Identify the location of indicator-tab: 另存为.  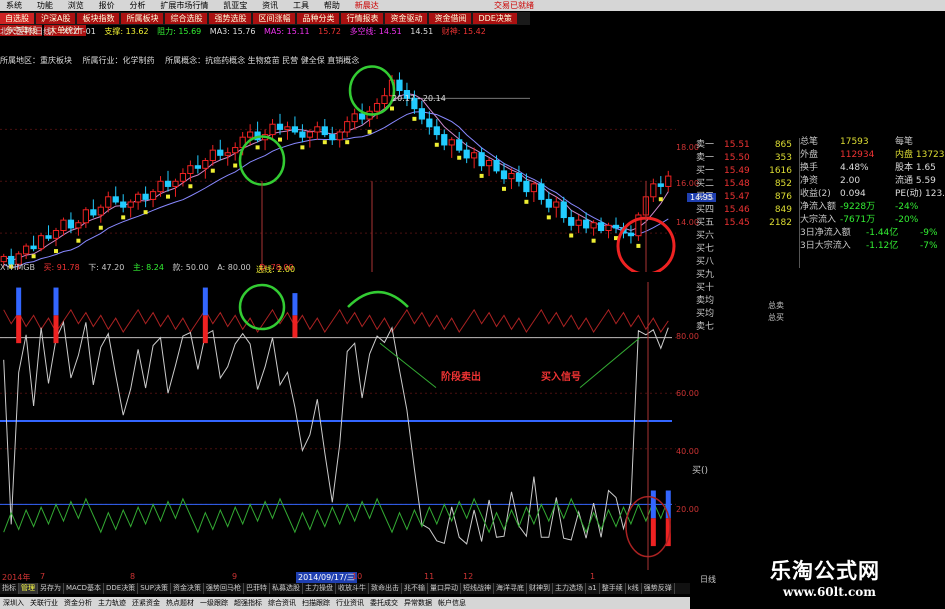
(51, 588).